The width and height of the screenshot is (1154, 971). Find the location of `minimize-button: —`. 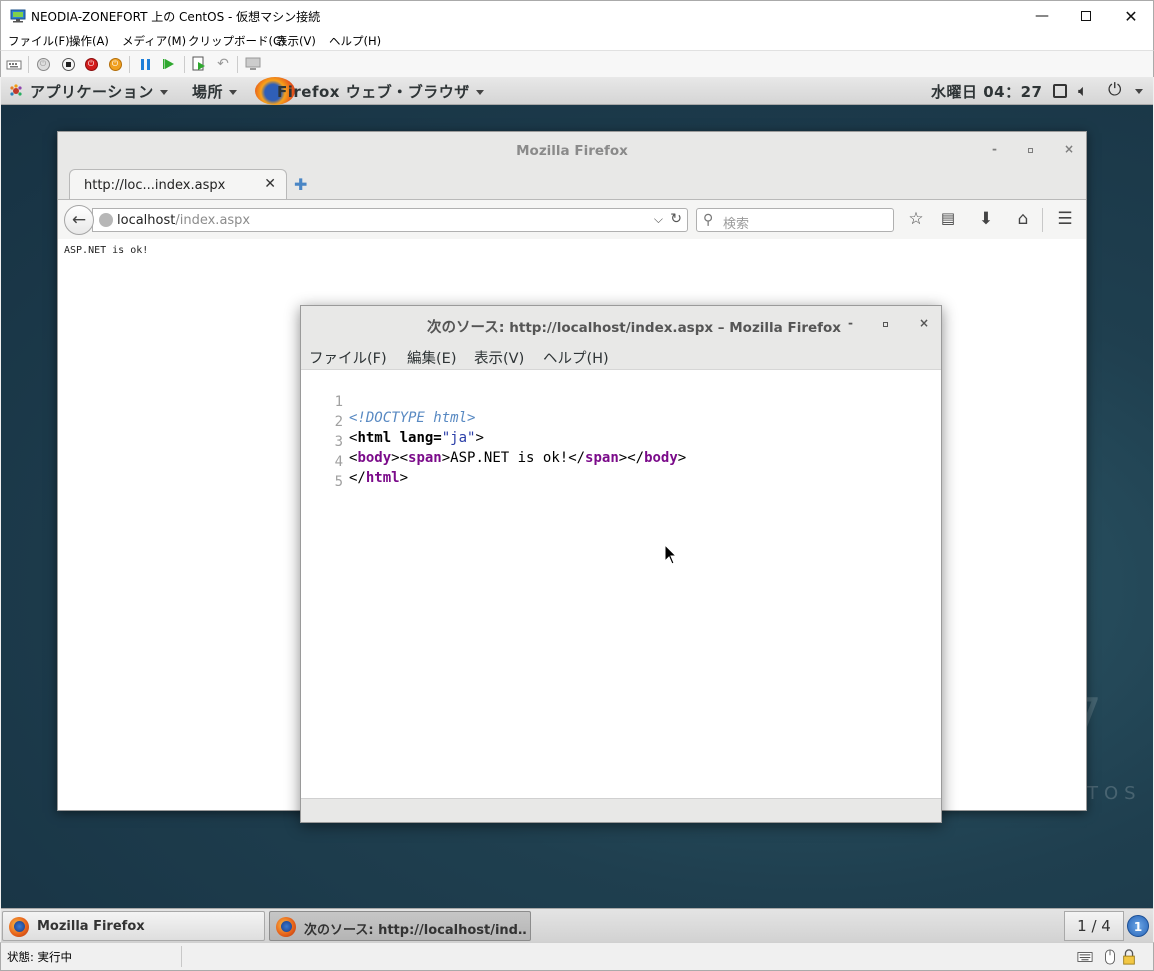

minimize-button: — is located at coordinates (1042, 16).